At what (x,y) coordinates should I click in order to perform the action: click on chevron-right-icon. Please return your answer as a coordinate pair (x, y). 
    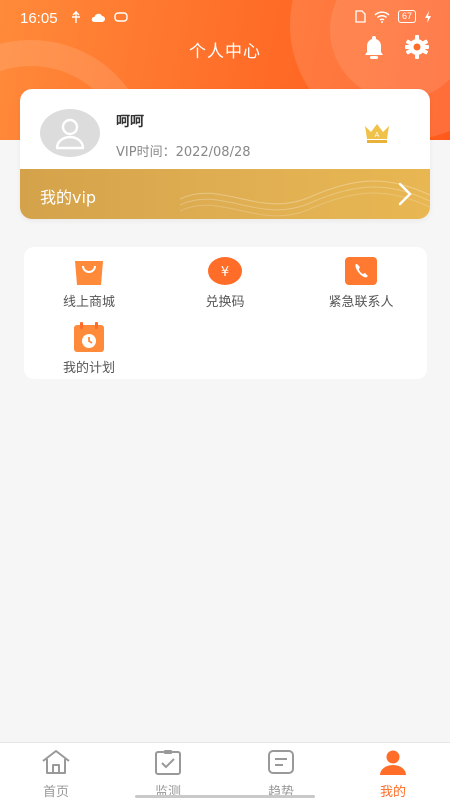
    Looking at the image, I should click on (405, 194).